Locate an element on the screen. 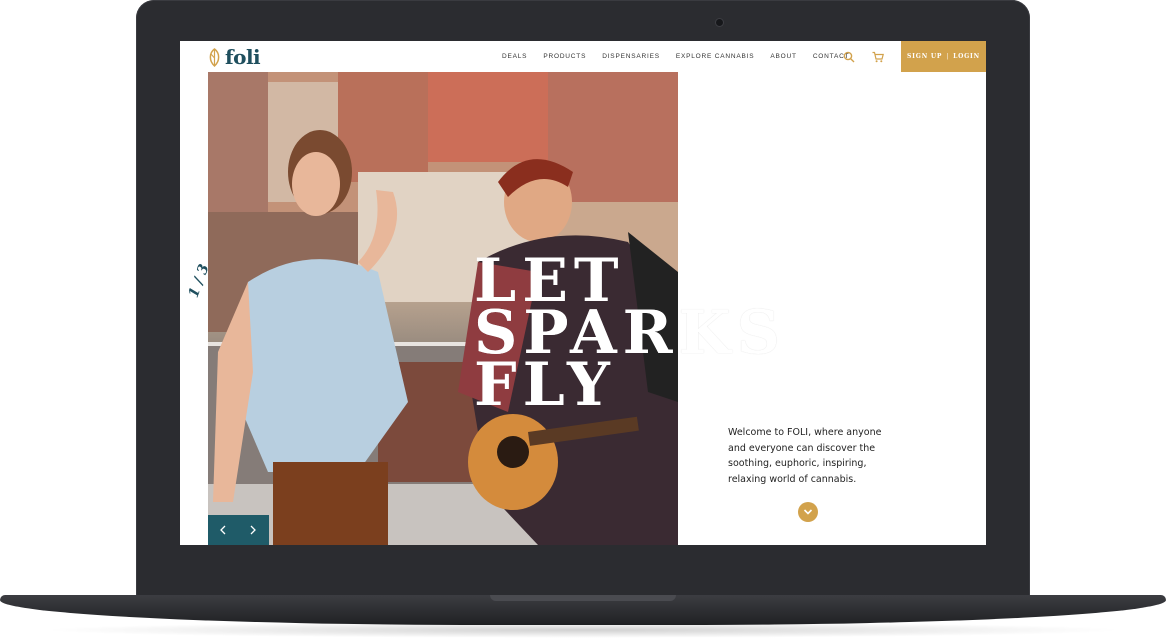 This screenshot has width=1166, height=644. slider-controls is located at coordinates (238, 530).